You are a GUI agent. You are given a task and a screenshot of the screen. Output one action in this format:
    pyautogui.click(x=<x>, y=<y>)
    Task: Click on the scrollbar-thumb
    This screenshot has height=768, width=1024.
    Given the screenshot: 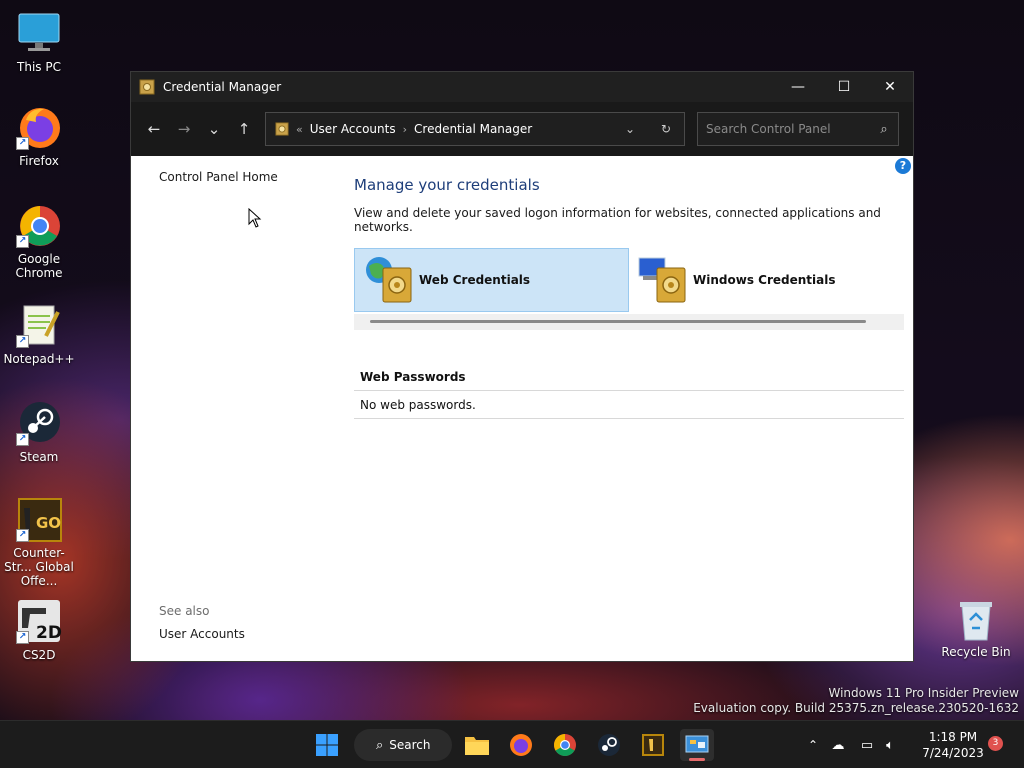 What is the action you would take?
    pyautogui.click(x=618, y=321)
    